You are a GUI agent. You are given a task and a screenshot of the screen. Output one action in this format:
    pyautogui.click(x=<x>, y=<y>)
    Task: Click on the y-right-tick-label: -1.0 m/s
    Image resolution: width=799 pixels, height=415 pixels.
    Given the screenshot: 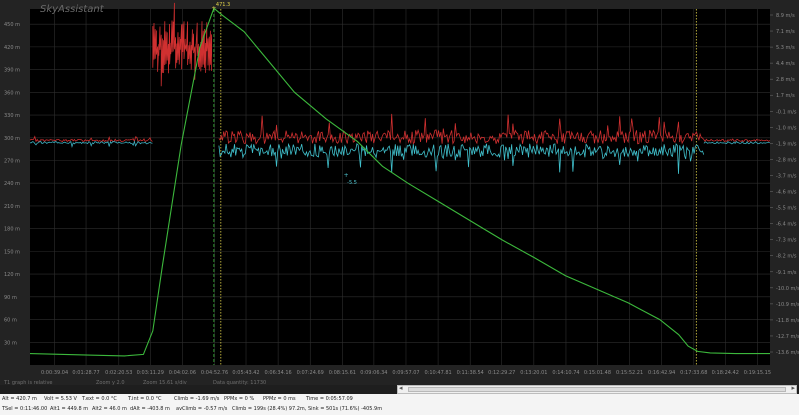 What is the action you would take?
    pyautogui.click(x=786, y=128)
    